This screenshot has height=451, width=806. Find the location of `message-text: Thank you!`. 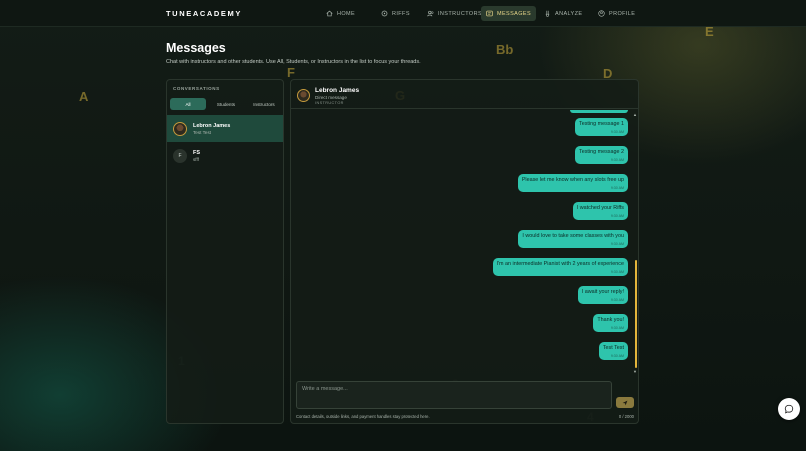

message-text: Thank you! is located at coordinates (610, 320).